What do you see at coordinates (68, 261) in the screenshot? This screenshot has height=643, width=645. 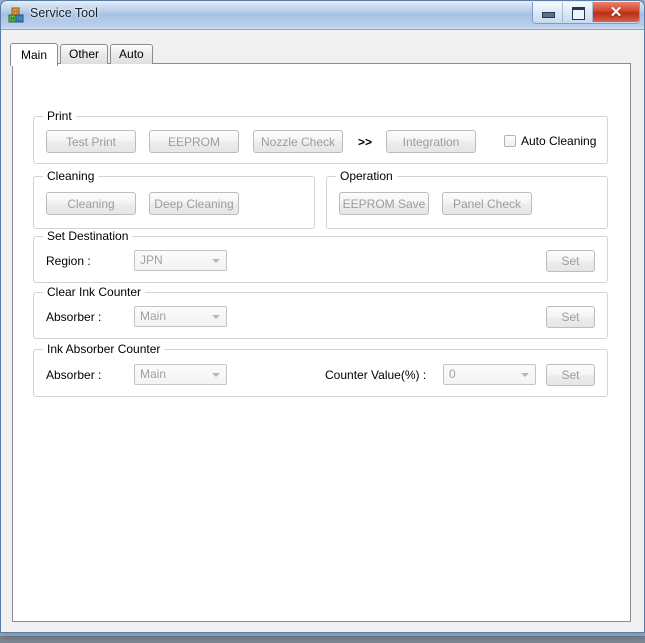 I see `region-label: Region :` at bounding box center [68, 261].